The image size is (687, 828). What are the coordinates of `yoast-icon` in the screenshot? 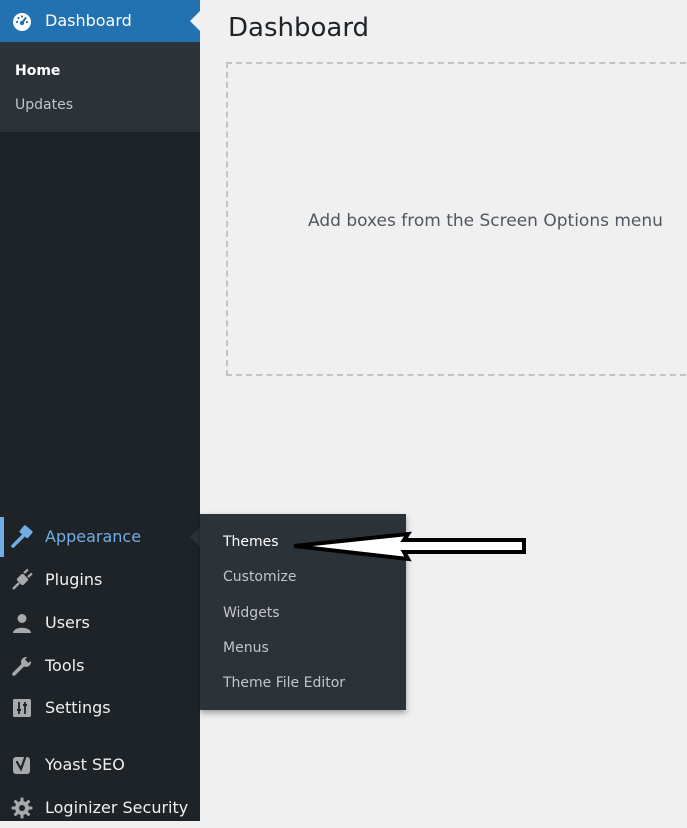 It's located at (21, 763).